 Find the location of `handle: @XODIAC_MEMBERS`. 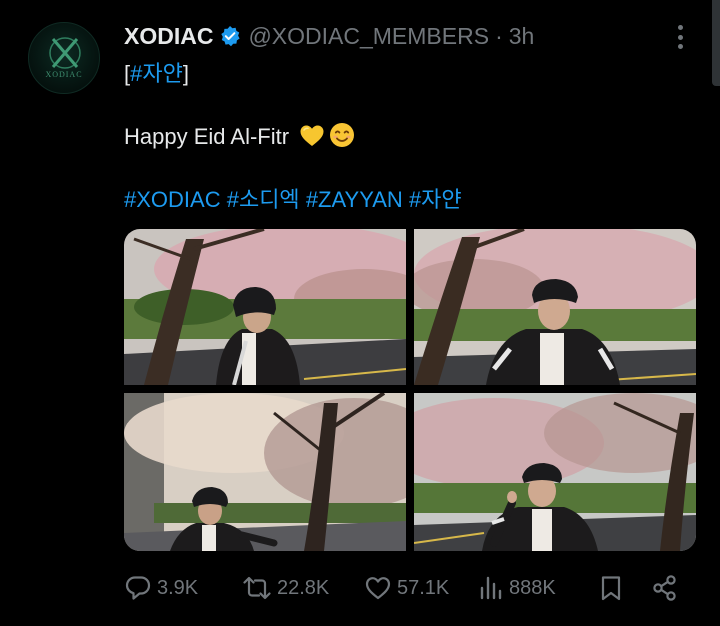

handle: @XODIAC_MEMBERS is located at coordinates (368, 36).